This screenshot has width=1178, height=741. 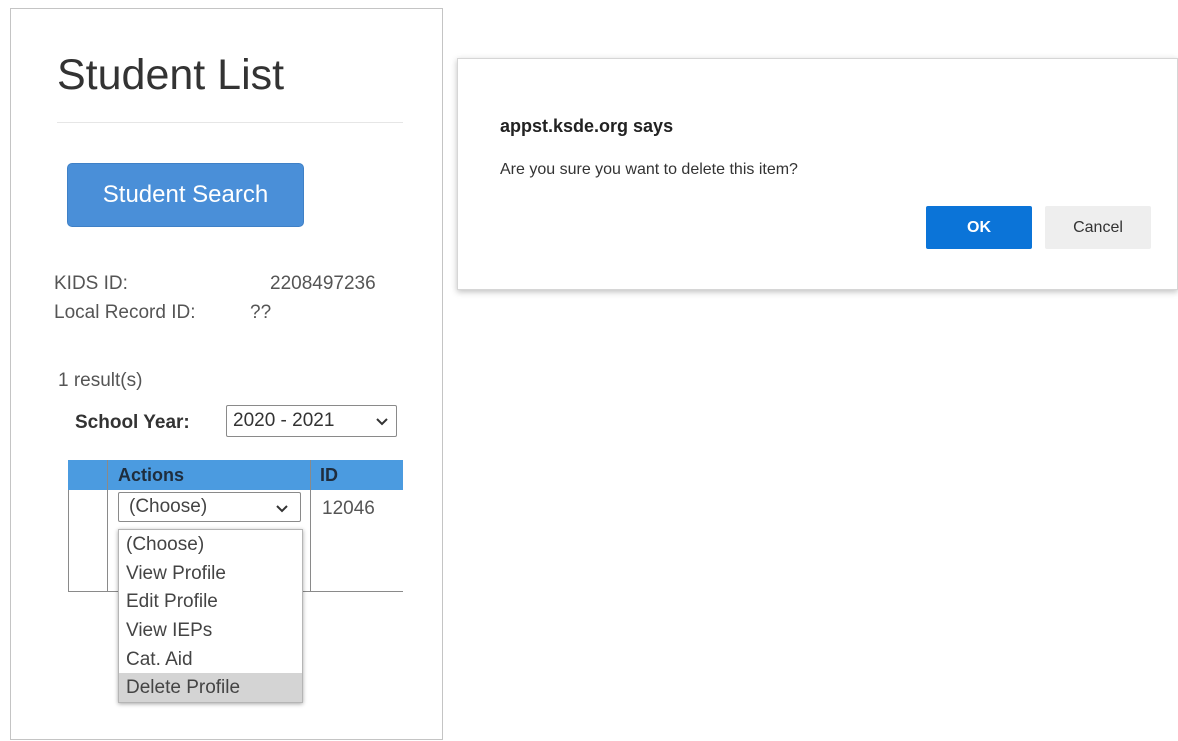 What do you see at coordinates (125, 312) in the screenshot?
I see `local-record-id-label: Local Record ID:` at bounding box center [125, 312].